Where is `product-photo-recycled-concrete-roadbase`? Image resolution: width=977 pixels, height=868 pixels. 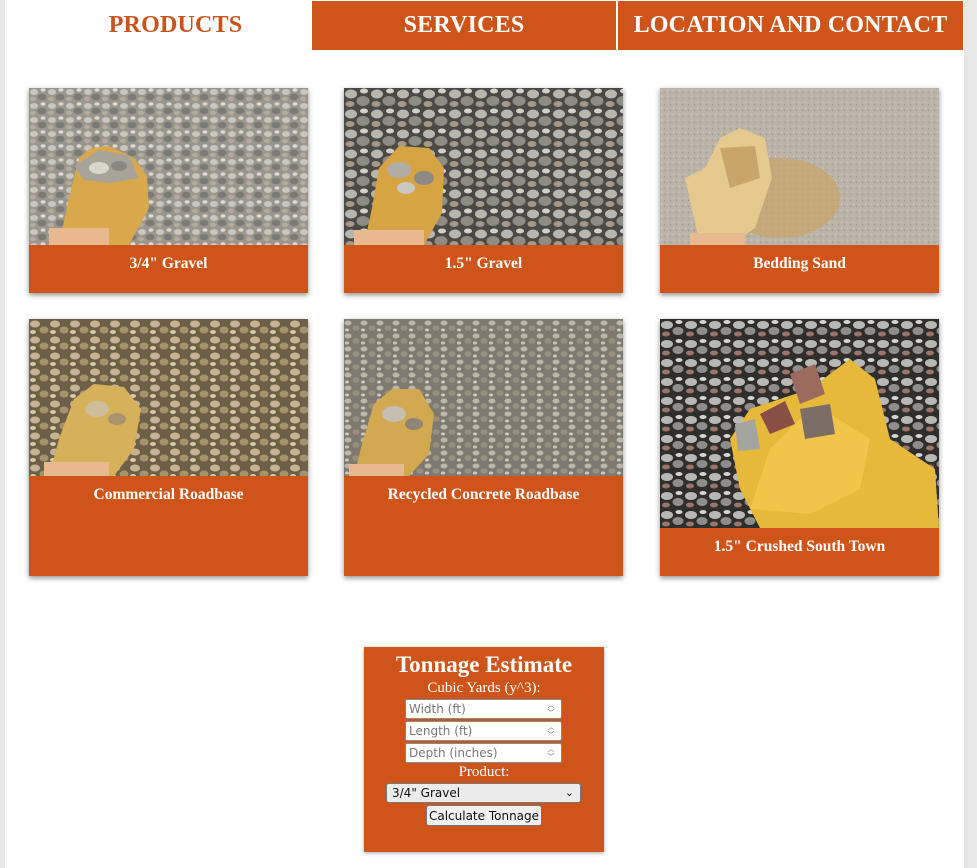 product-photo-recycled-concrete-roadbase is located at coordinates (483, 397).